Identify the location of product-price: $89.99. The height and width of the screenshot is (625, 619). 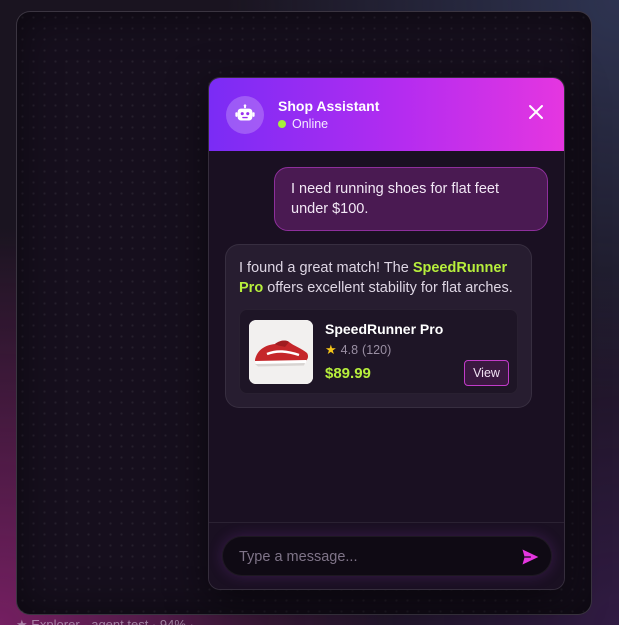
(348, 373).